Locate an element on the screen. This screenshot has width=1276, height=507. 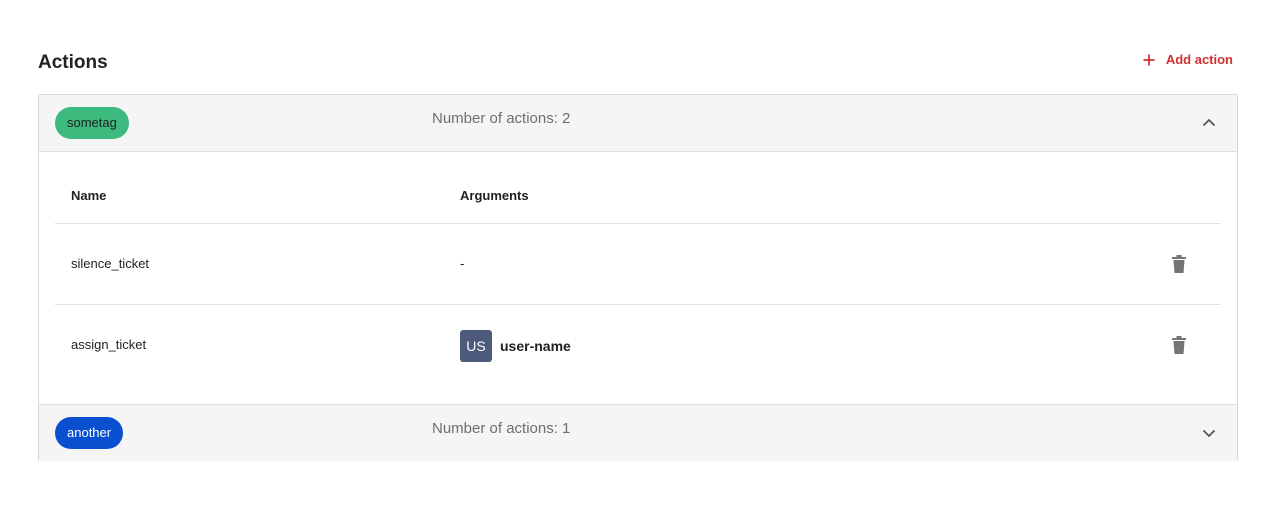
tag-chip: sometag is located at coordinates (92, 123).